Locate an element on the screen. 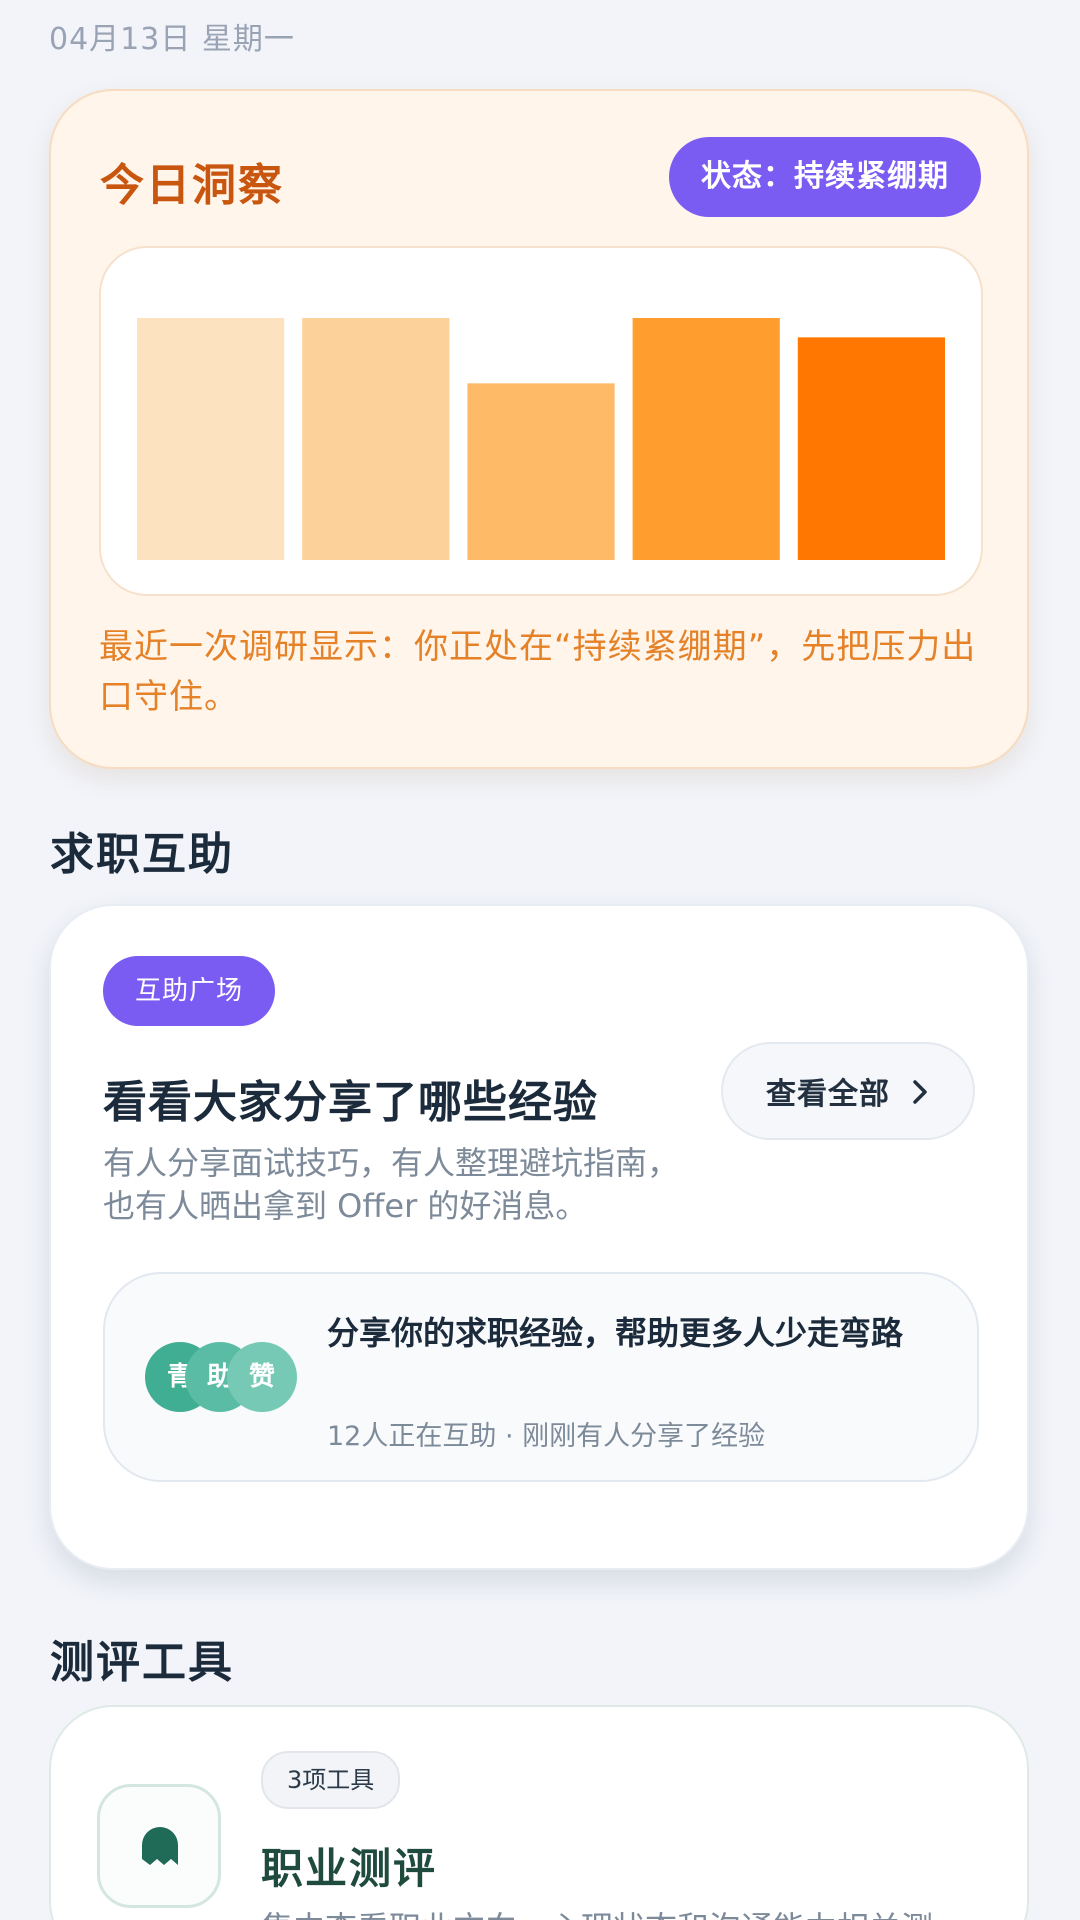 The height and width of the screenshot is (1920, 1080). career-assessment-card: 3项工具 职业测评 集中查看职业方向、心理状态和沟通能力相关测 is located at coordinates (539, 1812).